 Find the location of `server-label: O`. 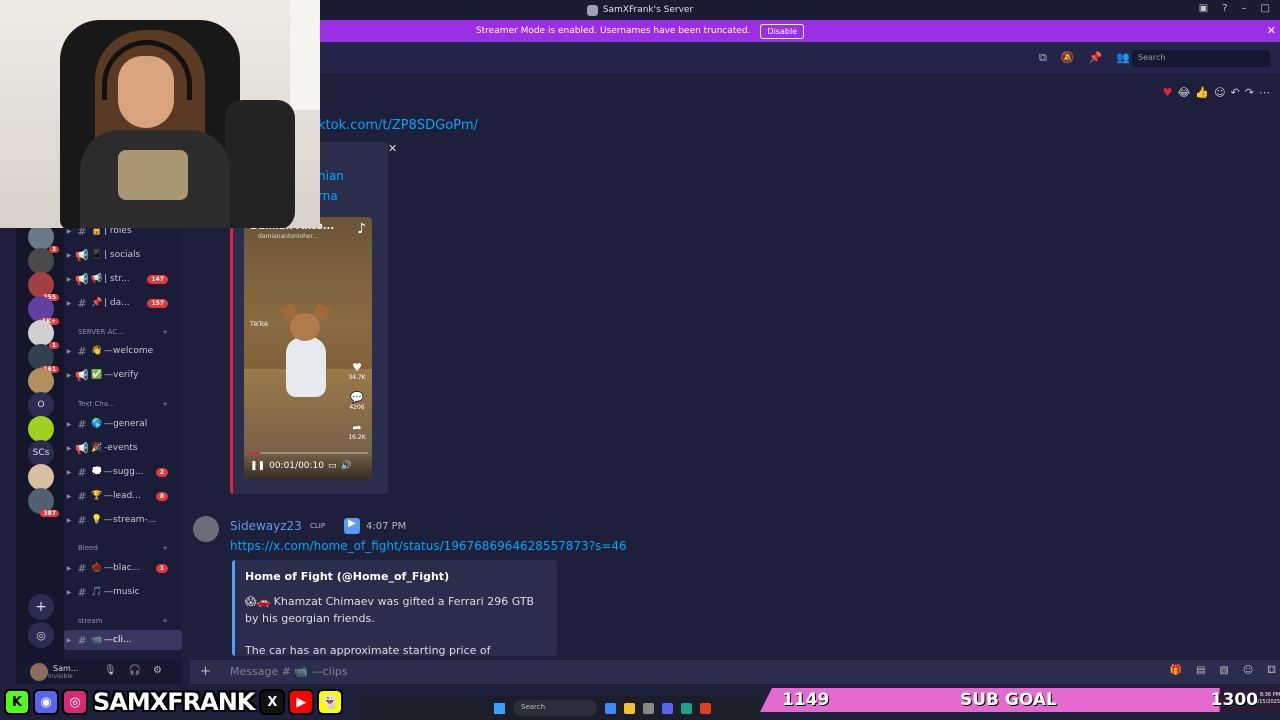

server-label: O is located at coordinates (41, 405).